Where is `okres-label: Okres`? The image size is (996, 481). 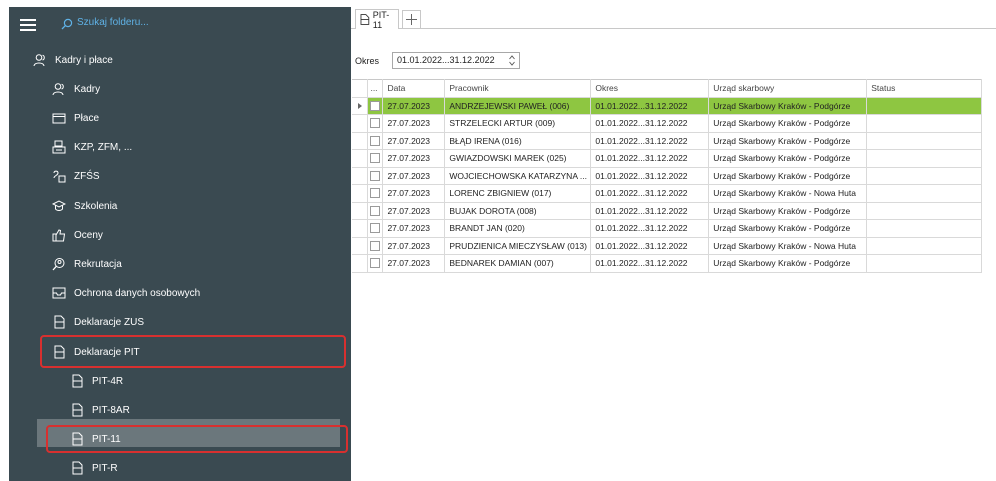
okres-label: Okres is located at coordinates (367, 61).